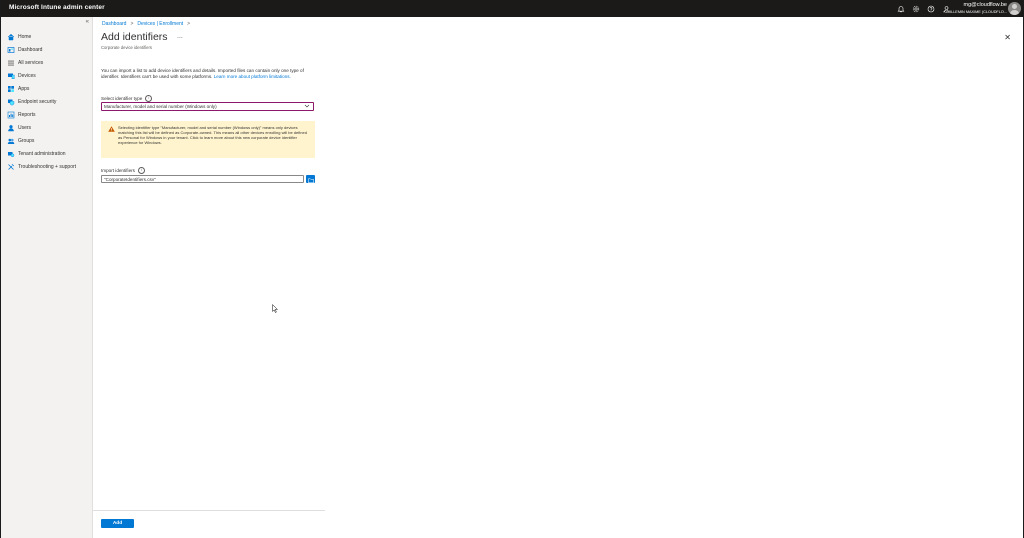  I want to click on sidebar-item-apps: Apps, so click(46, 88).